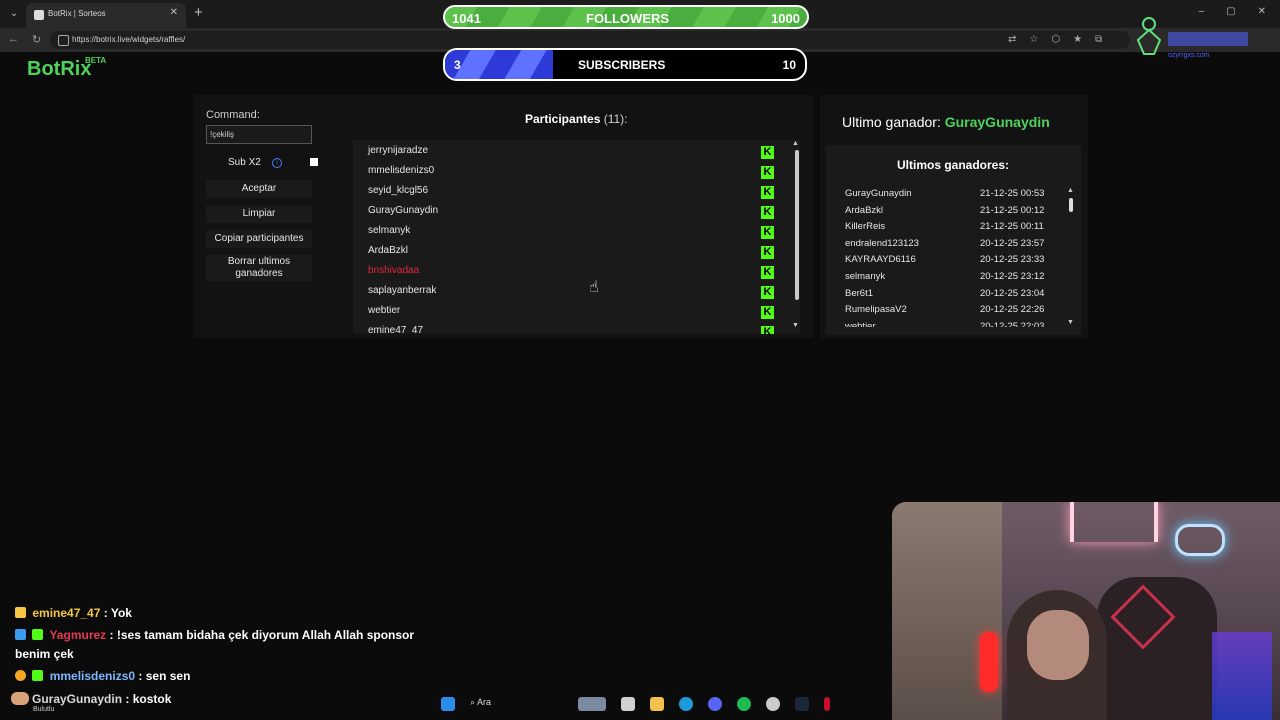 The image size is (1280, 720). Describe the element at coordinates (403, 210) in the screenshot. I see `participant-name: GurayGunaydin` at that location.